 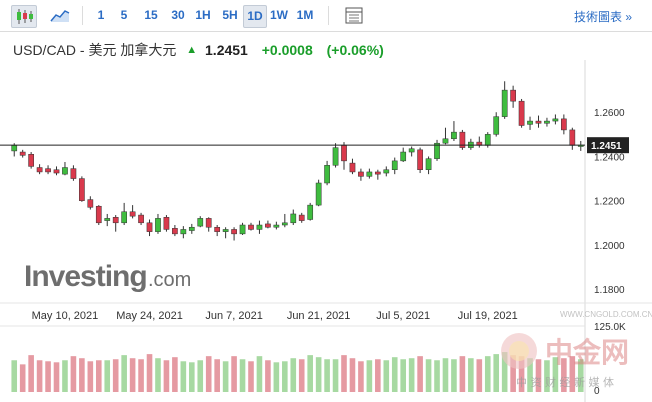 What do you see at coordinates (355, 50) in the screenshot?
I see `price-change-percent: (+0.06%)` at bounding box center [355, 50].